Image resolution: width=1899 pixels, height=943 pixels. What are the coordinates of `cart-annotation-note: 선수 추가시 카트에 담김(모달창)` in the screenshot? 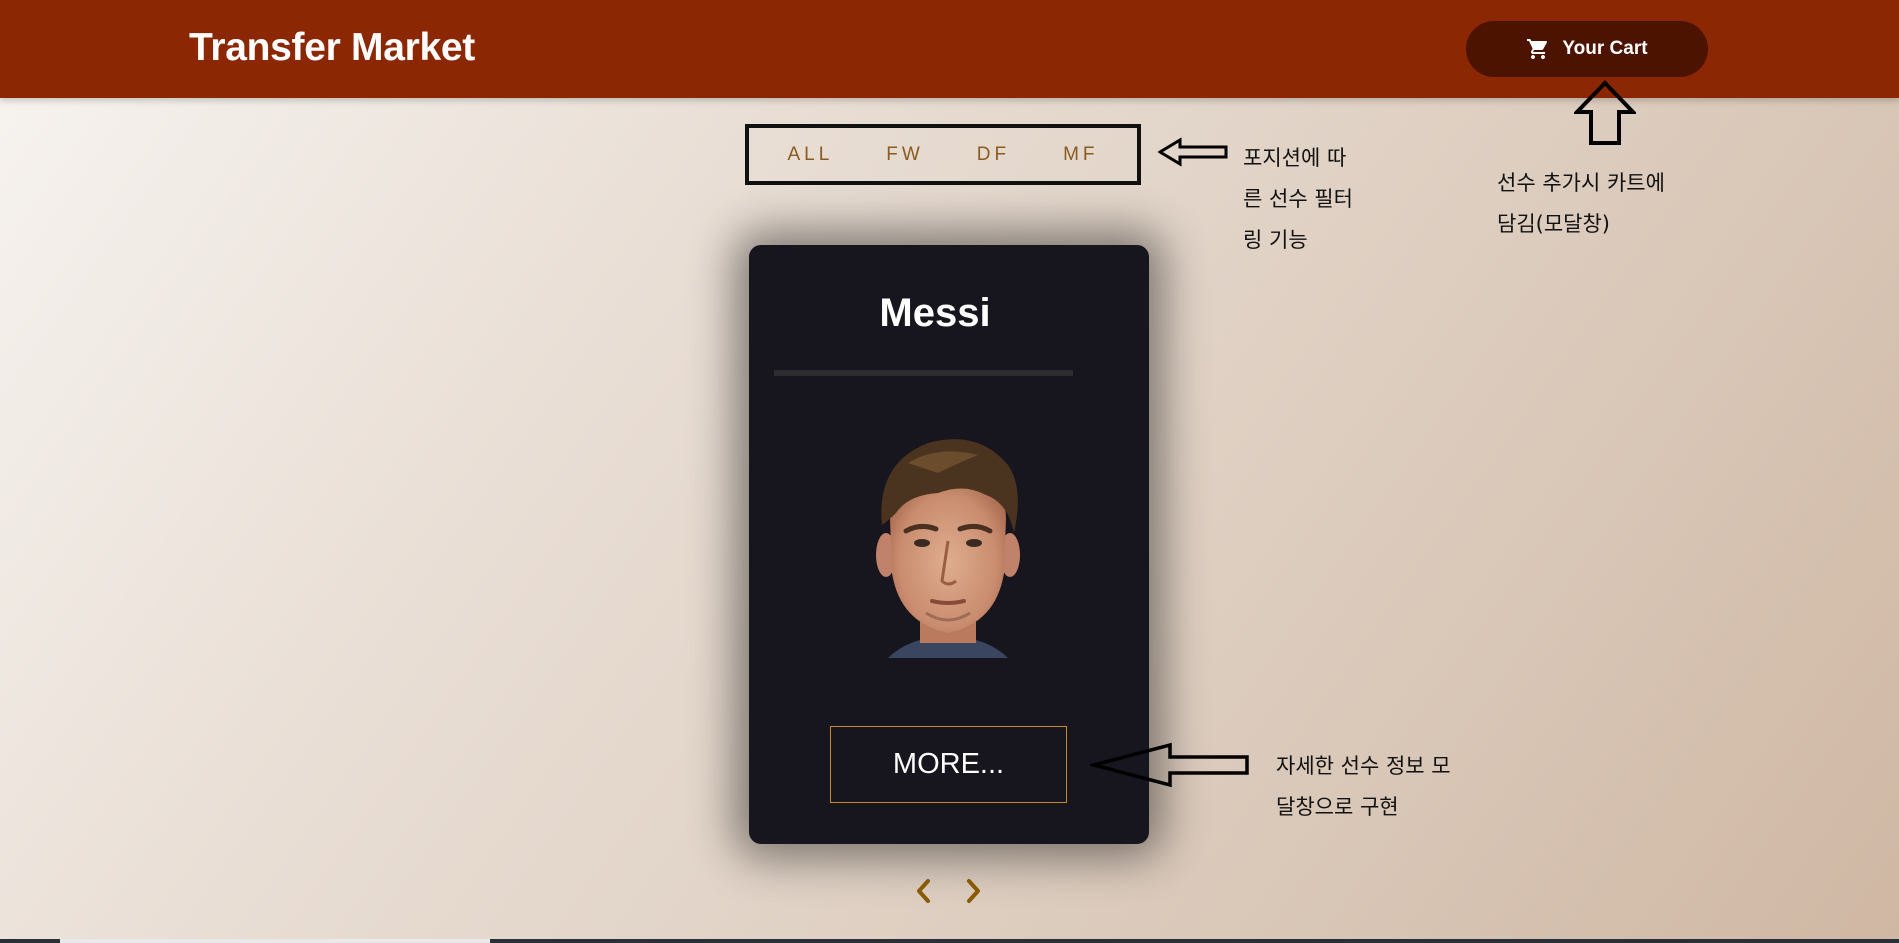 It's located at (1612, 204).